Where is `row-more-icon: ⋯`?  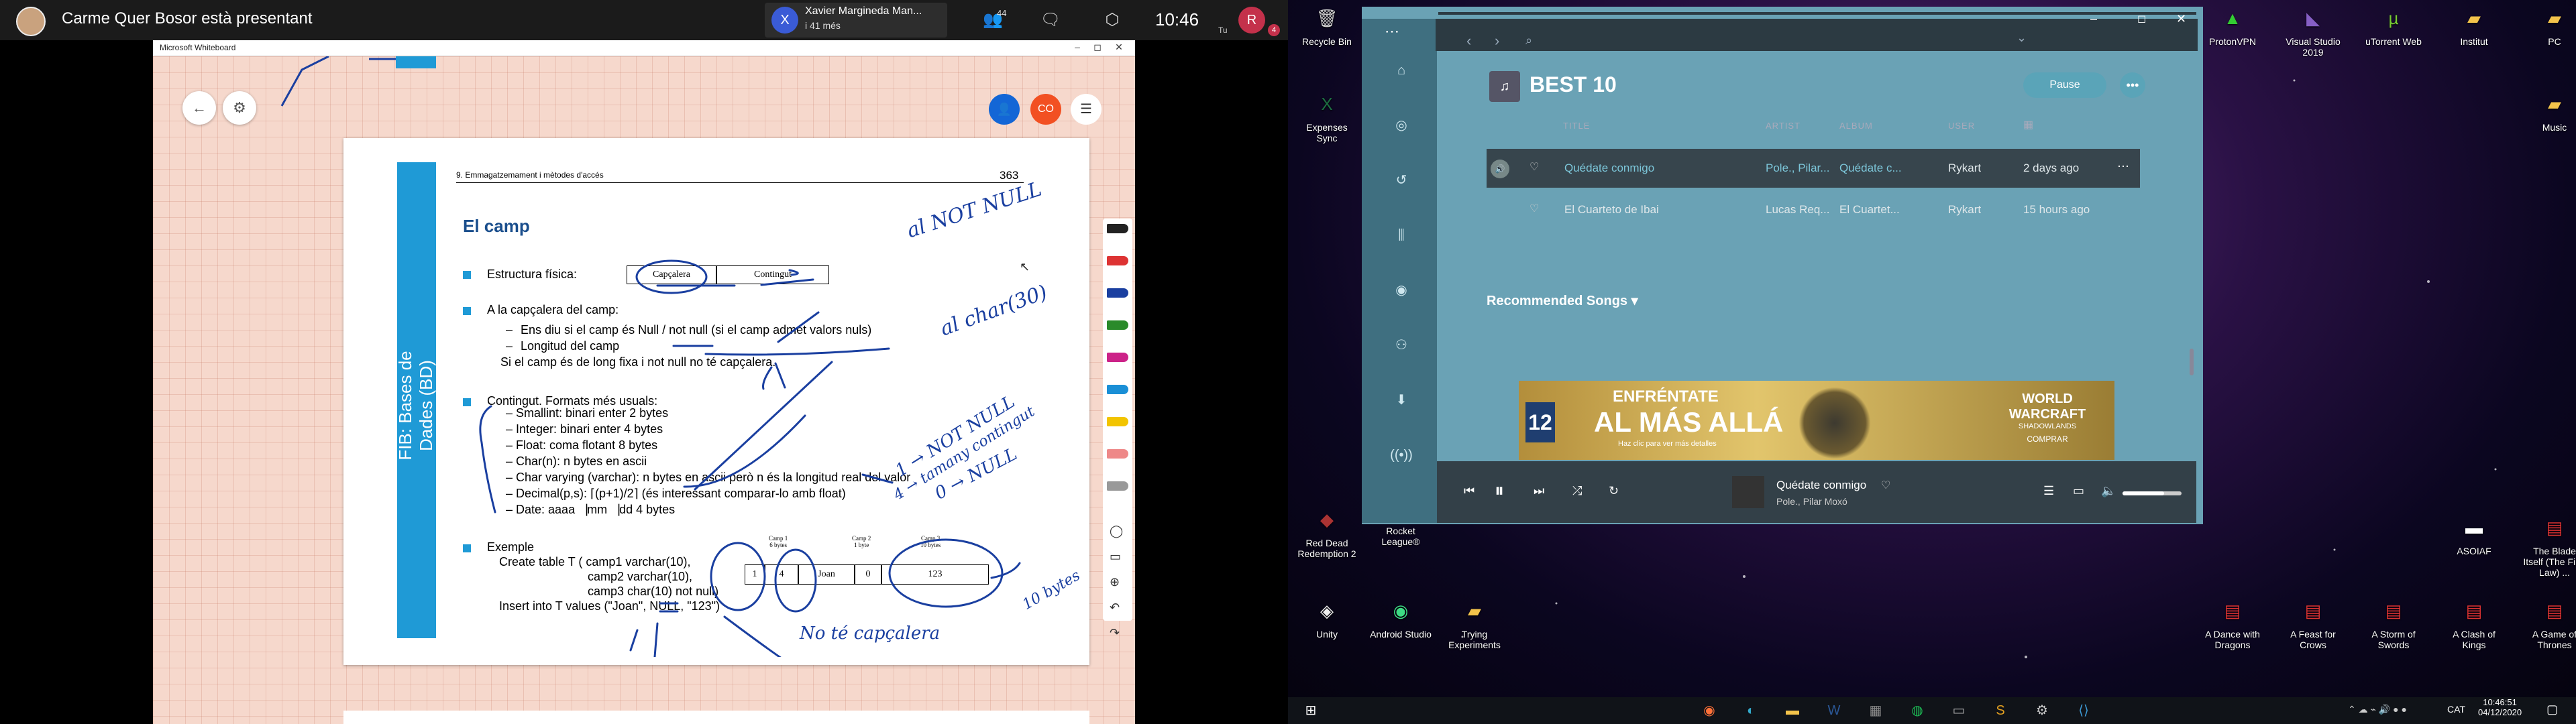
row-more-icon: ⋯ is located at coordinates (2123, 167).